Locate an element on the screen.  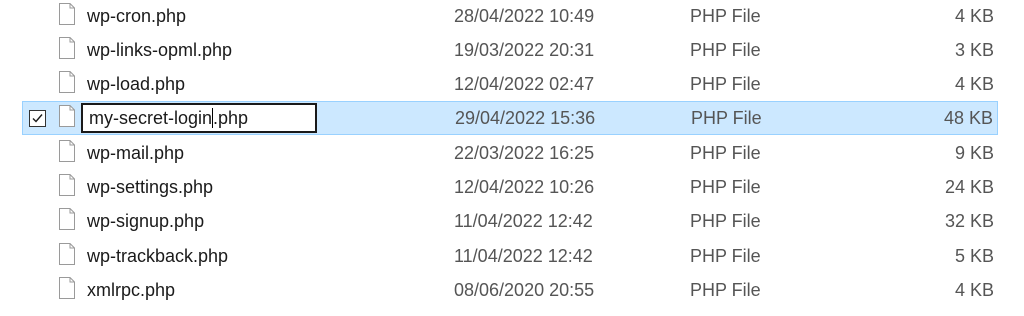
rename-text-before-caret: my-secret-login is located at coordinates (151, 118).